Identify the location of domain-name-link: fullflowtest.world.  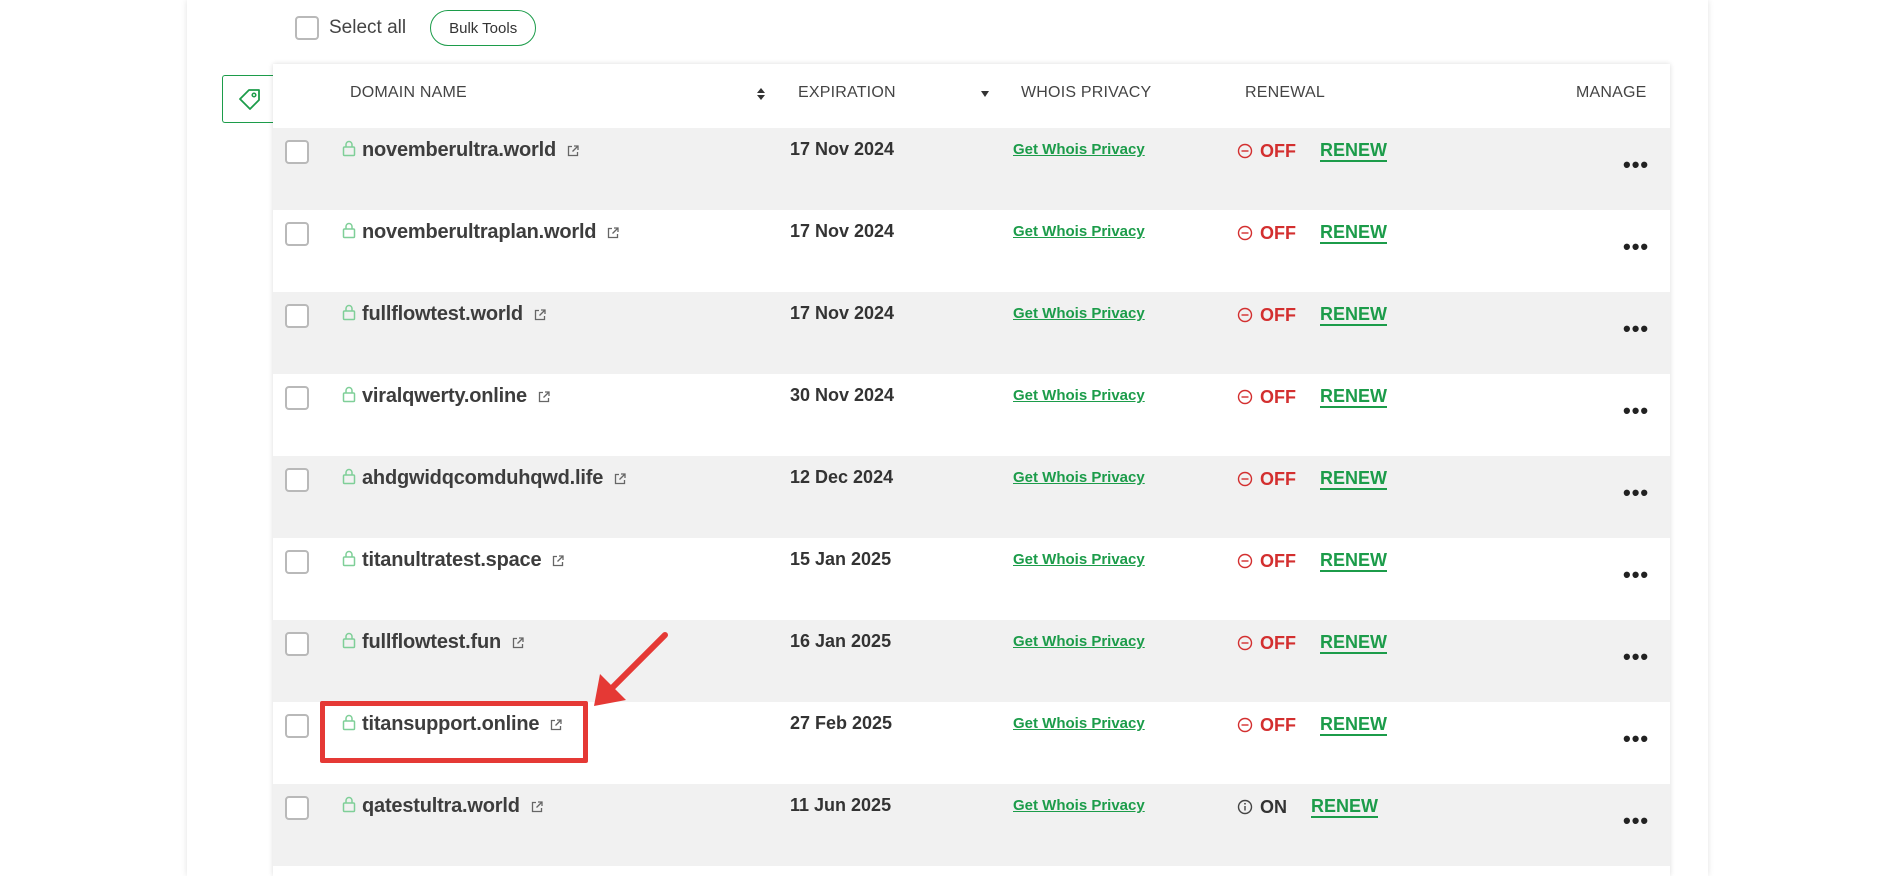
(454, 314).